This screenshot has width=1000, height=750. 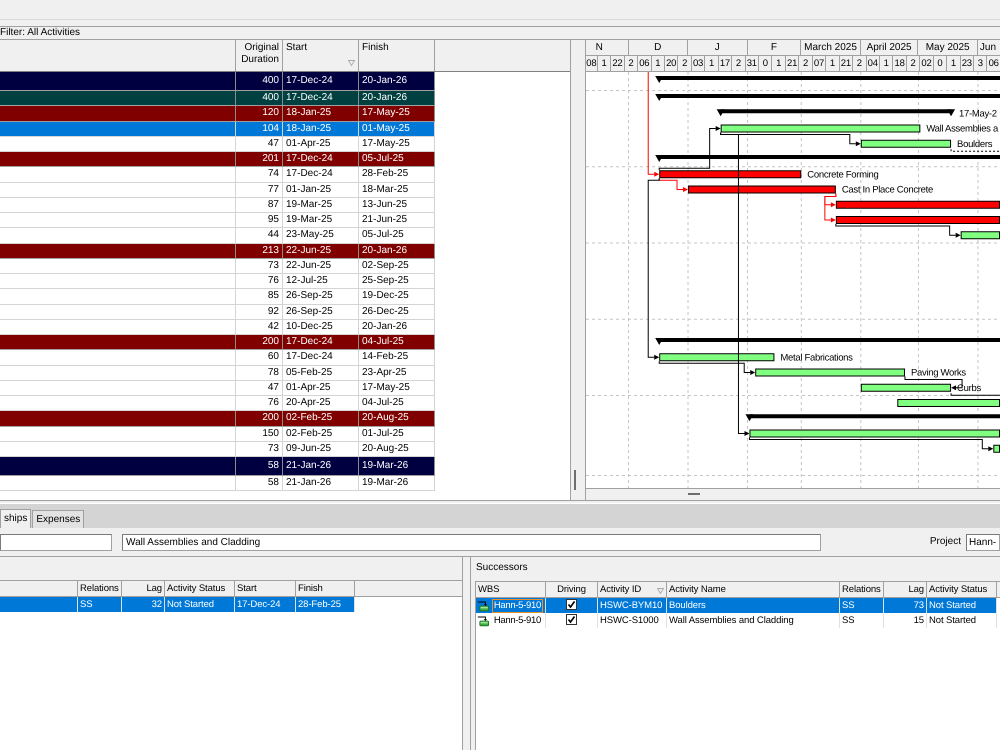 What do you see at coordinates (816, 358) in the screenshot?
I see `bar-label: Metal Fabrications` at bounding box center [816, 358].